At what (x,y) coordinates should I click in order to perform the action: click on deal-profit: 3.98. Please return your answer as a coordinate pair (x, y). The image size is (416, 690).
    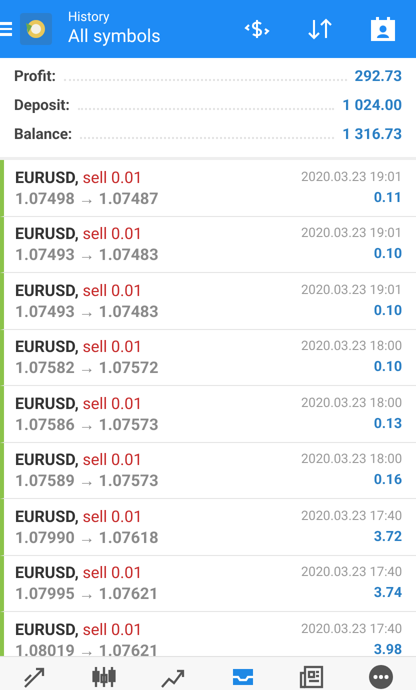
    Looking at the image, I should click on (388, 648).